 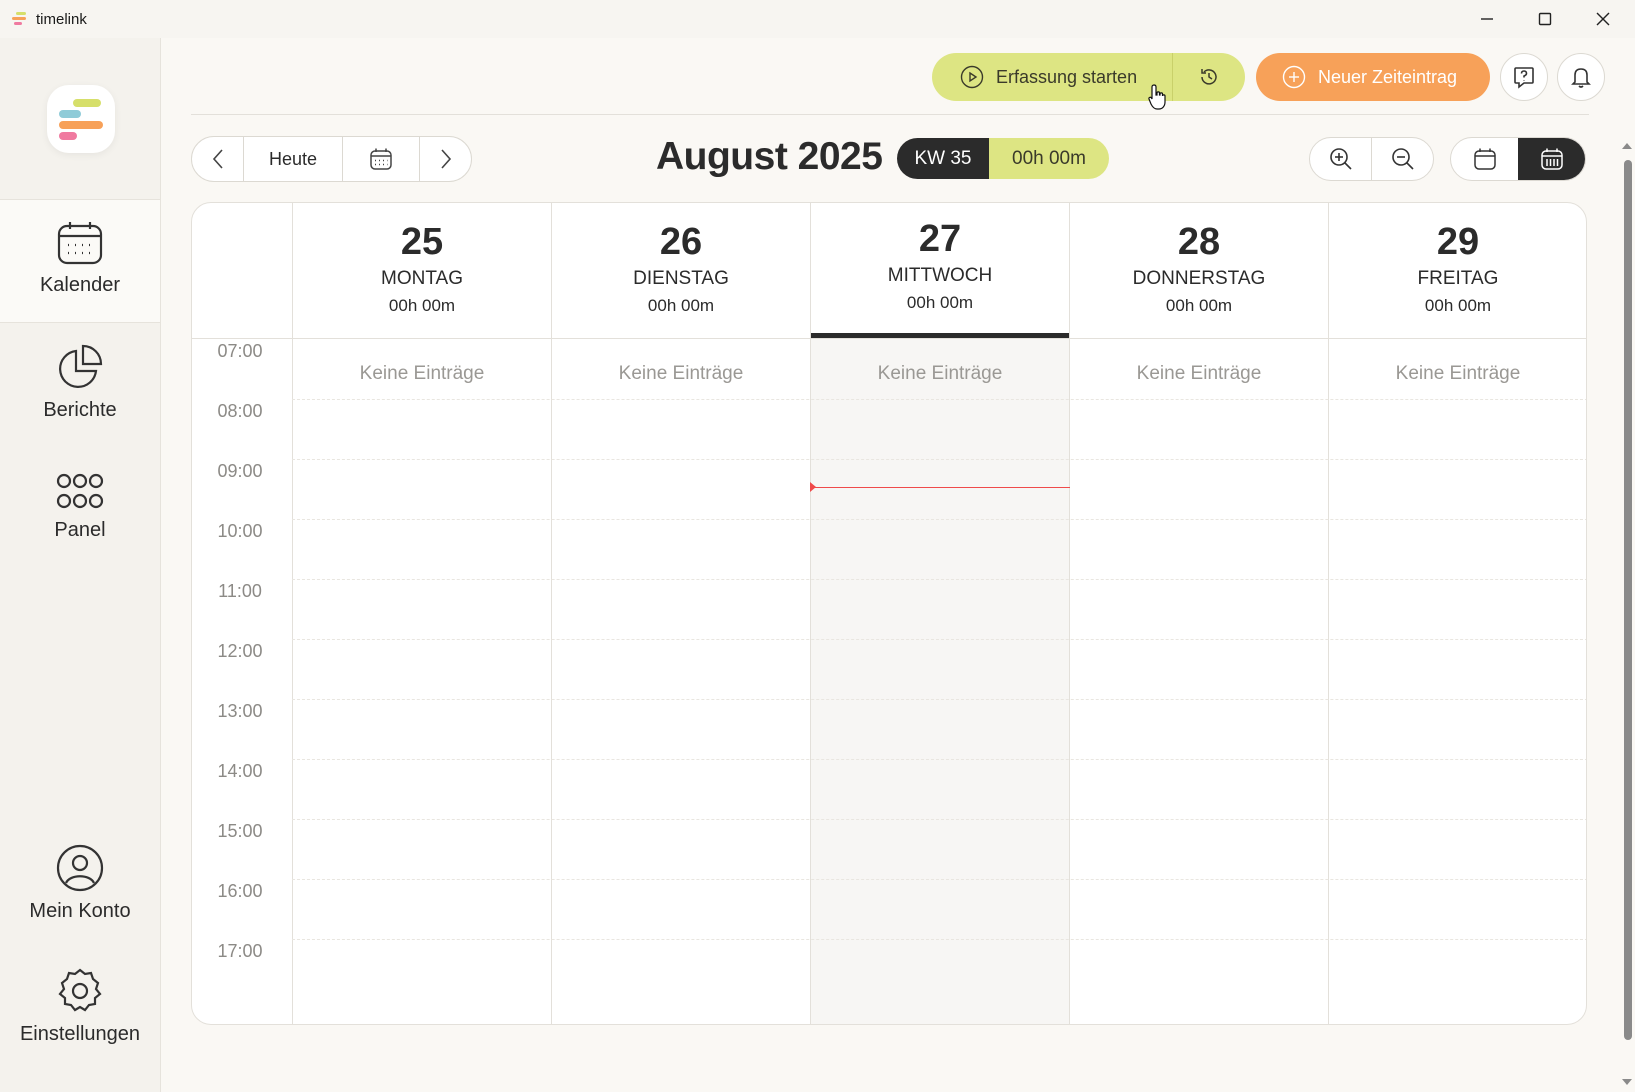 I want to click on day-column-tuesday: Keine Einträge, so click(x=680, y=681).